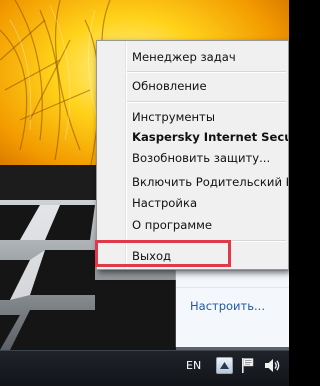 This screenshot has width=320, height=386. I want to click on menu-icon-gutter, so click(126, 155).